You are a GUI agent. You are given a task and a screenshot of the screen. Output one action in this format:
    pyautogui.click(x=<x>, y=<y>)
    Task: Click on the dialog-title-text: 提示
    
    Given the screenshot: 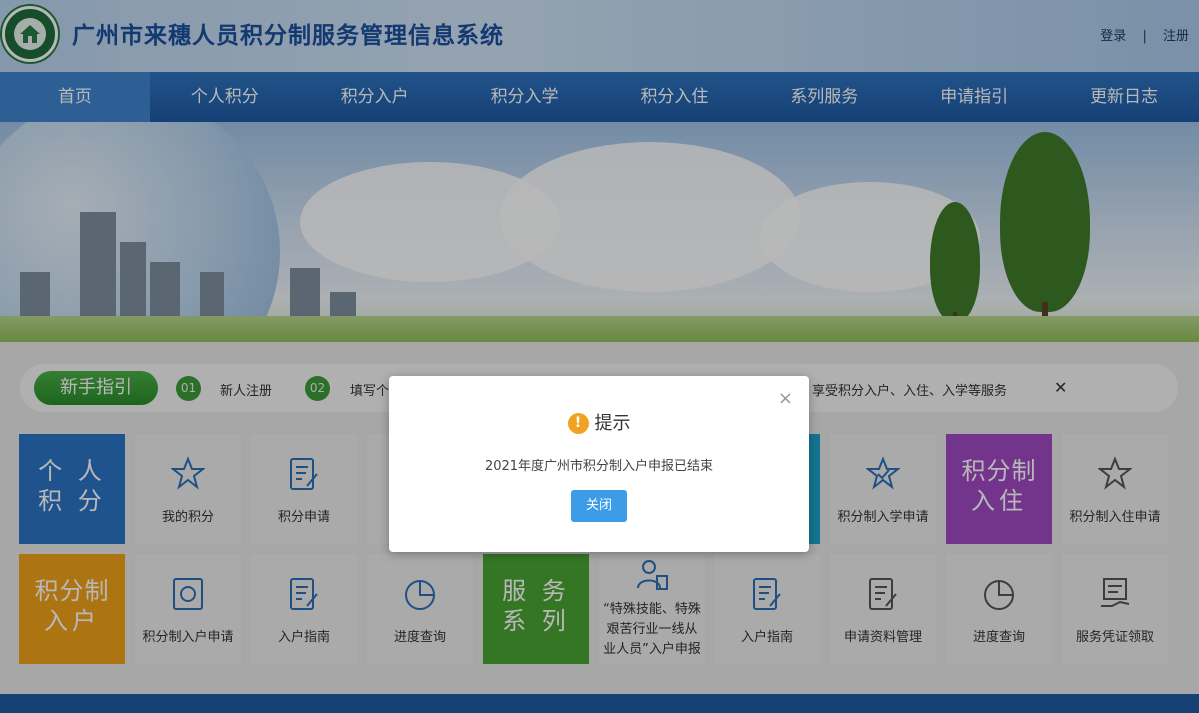 What is the action you would take?
    pyautogui.click(x=612, y=423)
    